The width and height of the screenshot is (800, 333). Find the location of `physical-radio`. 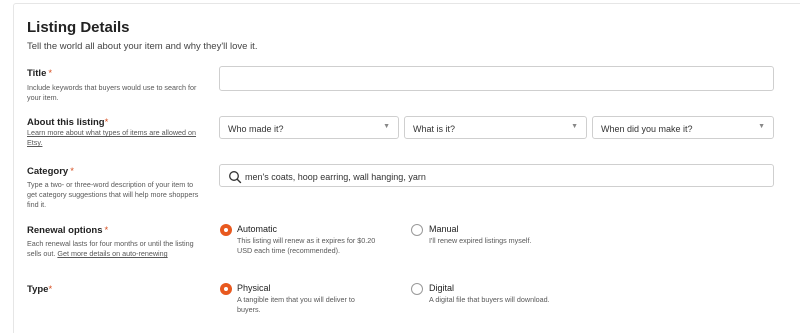

physical-radio is located at coordinates (226, 289).